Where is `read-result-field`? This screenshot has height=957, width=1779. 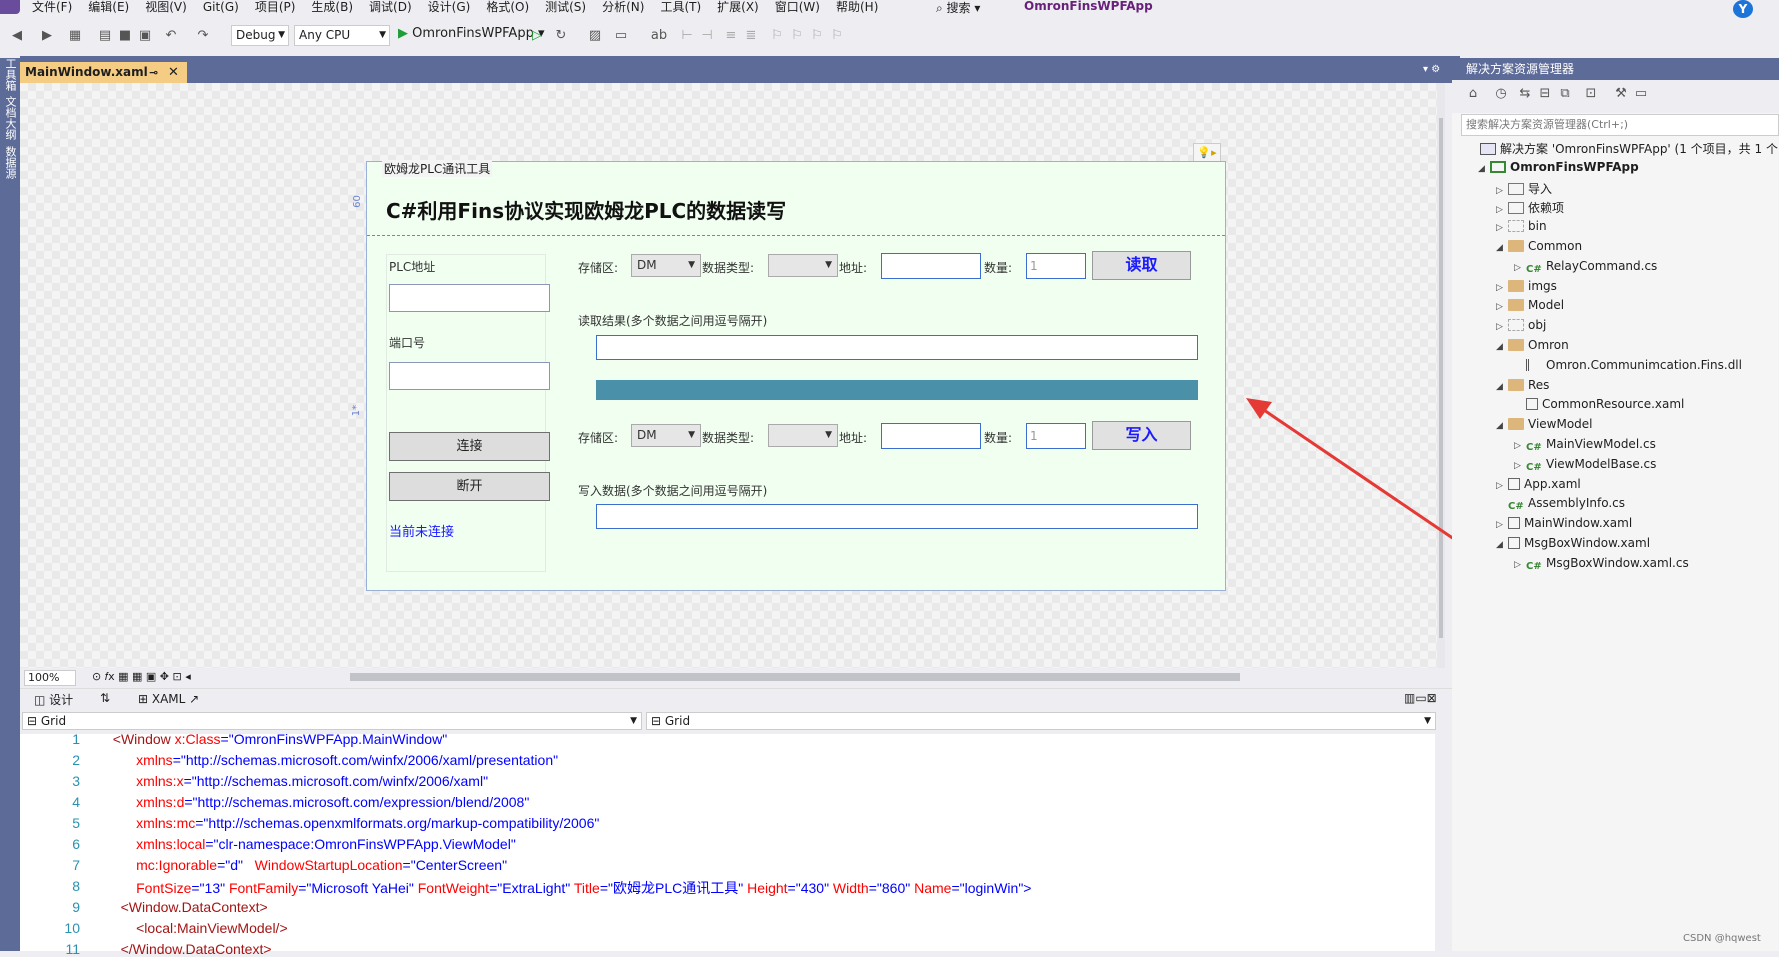 read-result-field is located at coordinates (897, 347).